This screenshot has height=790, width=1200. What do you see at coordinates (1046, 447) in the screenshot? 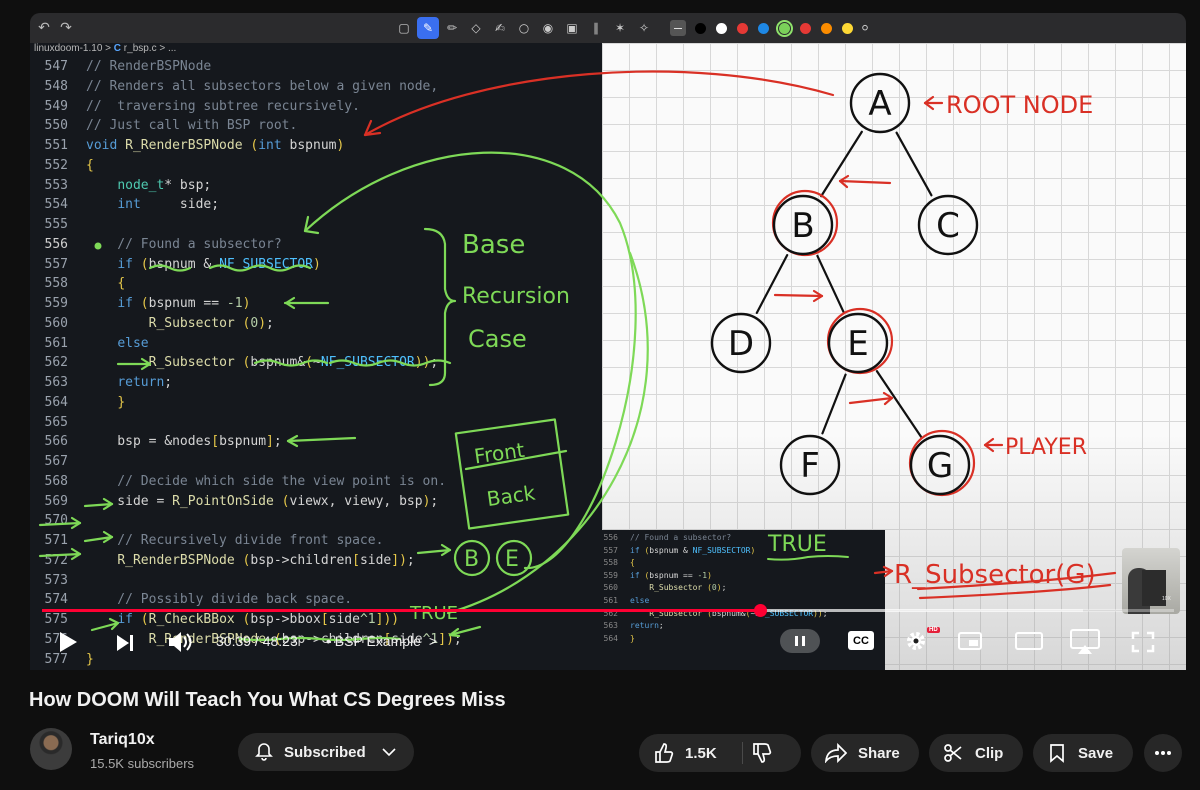
I see `player-note: PLAYER` at bounding box center [1046, 447].